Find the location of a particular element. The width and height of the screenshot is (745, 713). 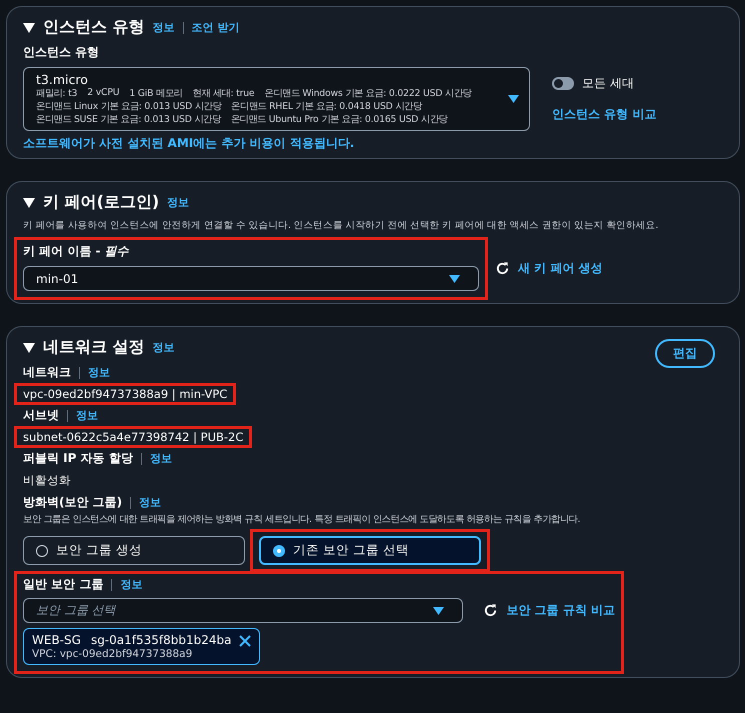

security-group-select: 보안 그룹 선택 is located at coordinates (243, 610).